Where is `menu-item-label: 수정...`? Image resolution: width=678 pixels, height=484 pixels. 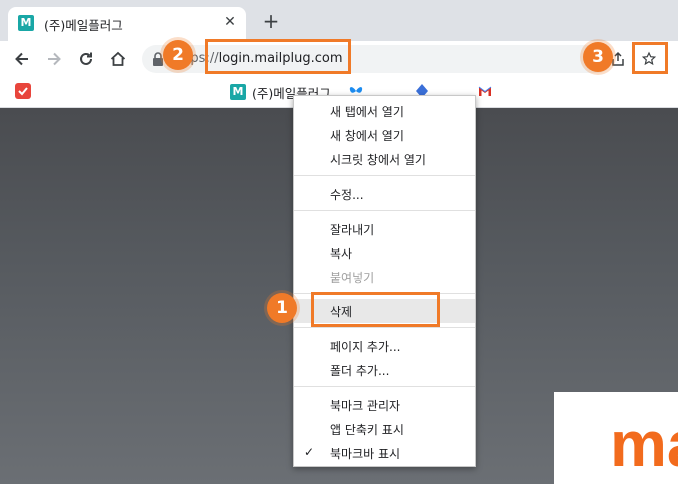
menu-item-label: 수정... is located at coordinates (347, 195).